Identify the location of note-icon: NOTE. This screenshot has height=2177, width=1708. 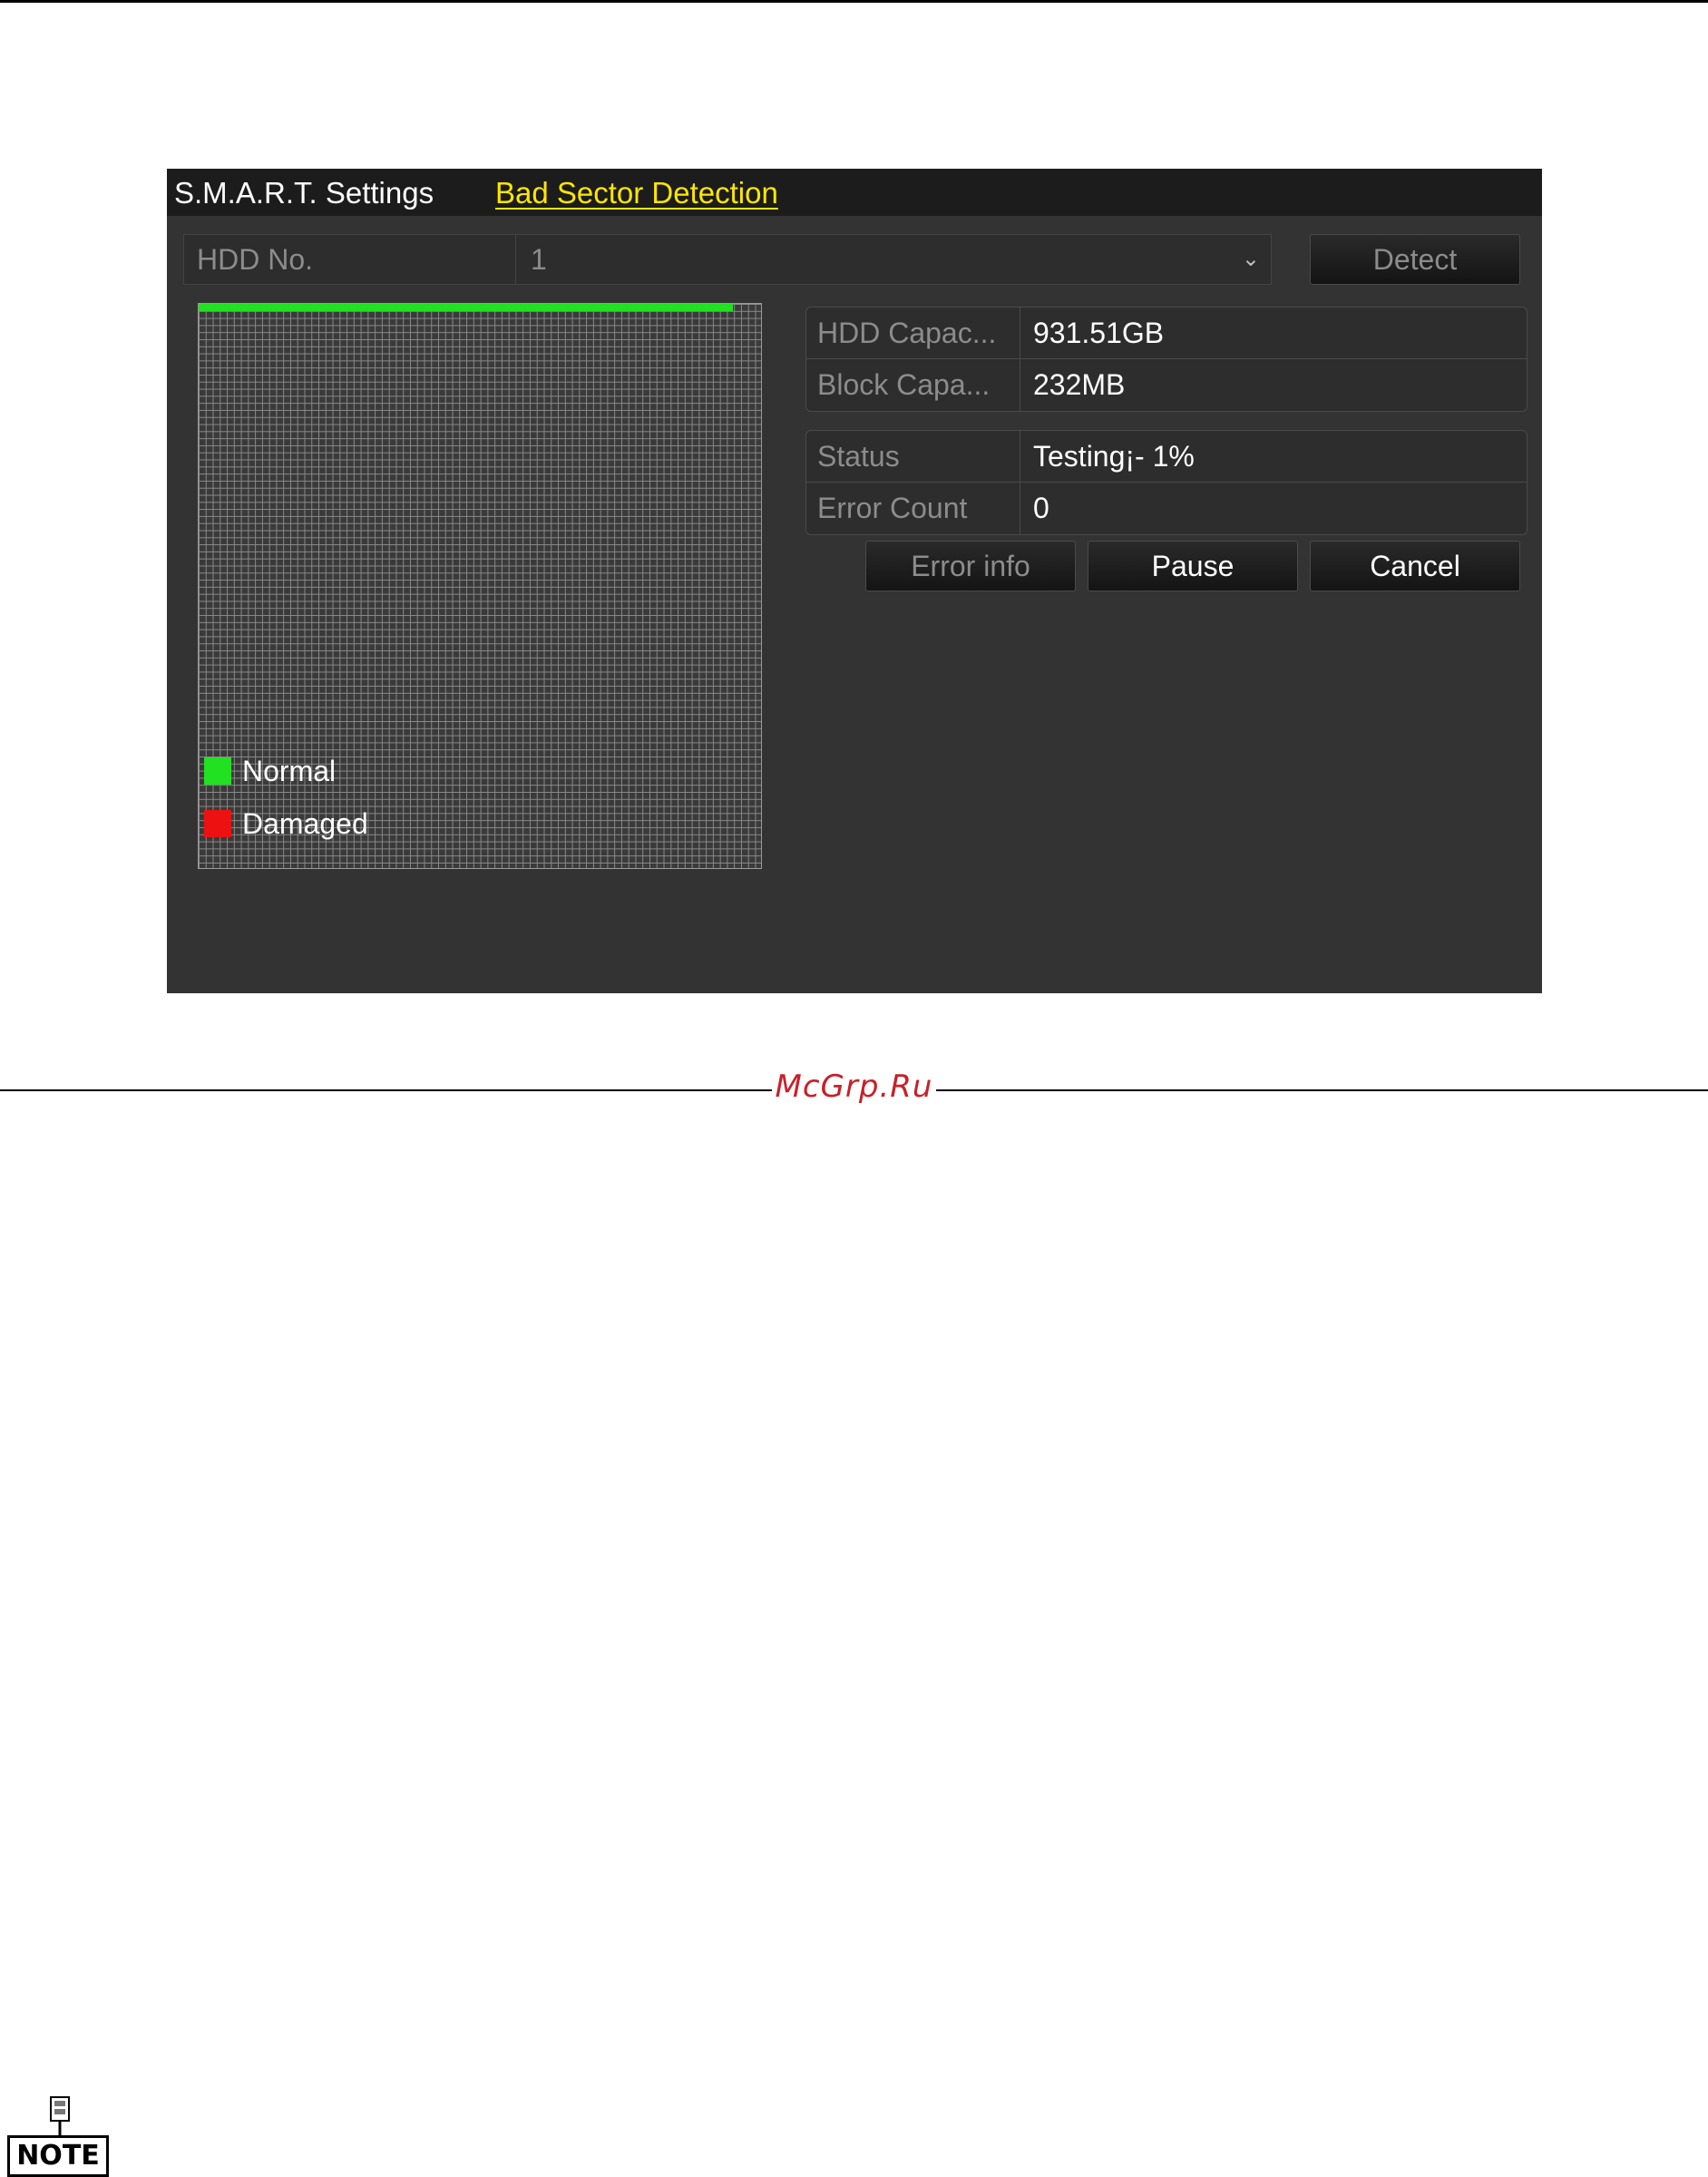
(58, 2135).